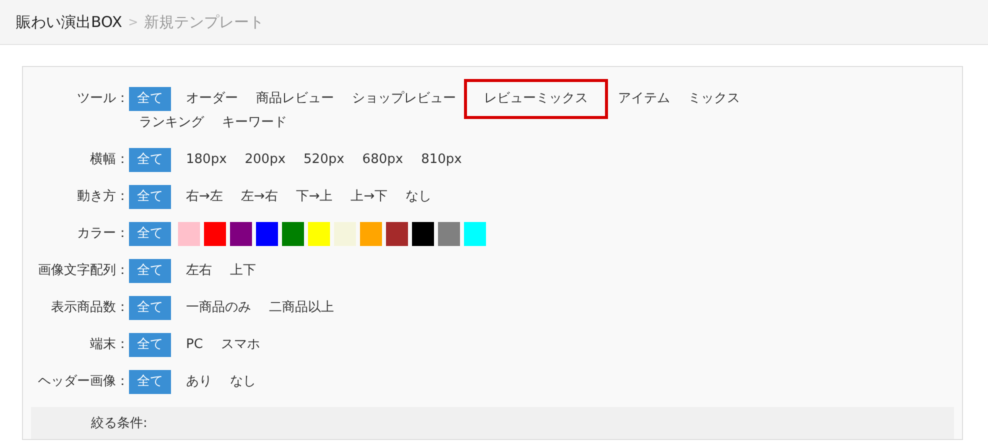 The image size is (988, 442). Describe the element at coordinates (194, 345) in the screenshot. I see `filter-option: PC` at that location.